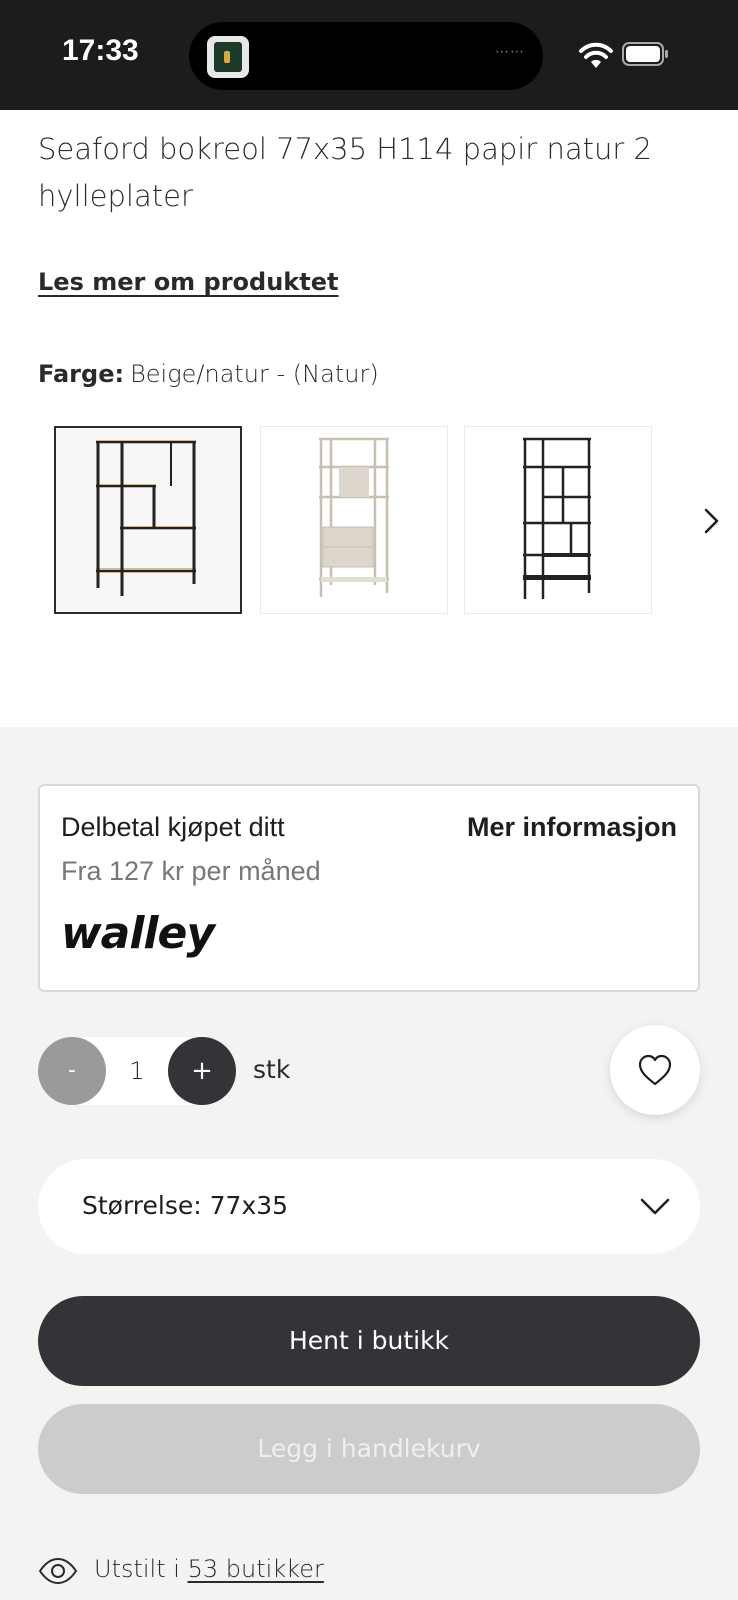  What do you see at coordinates (655, 1206) in the screenshot?
I see `chevron-down-icon` at bounding box center [655, 1206].